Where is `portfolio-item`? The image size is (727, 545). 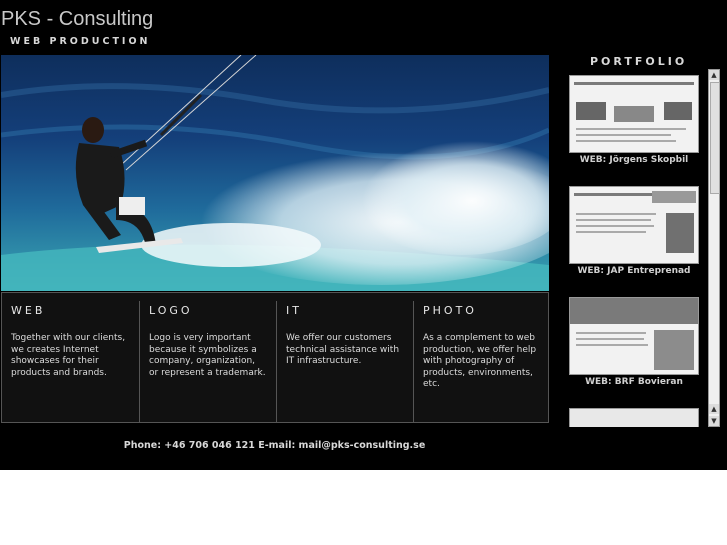 portfolio-item is located at coordinates (634, 417).